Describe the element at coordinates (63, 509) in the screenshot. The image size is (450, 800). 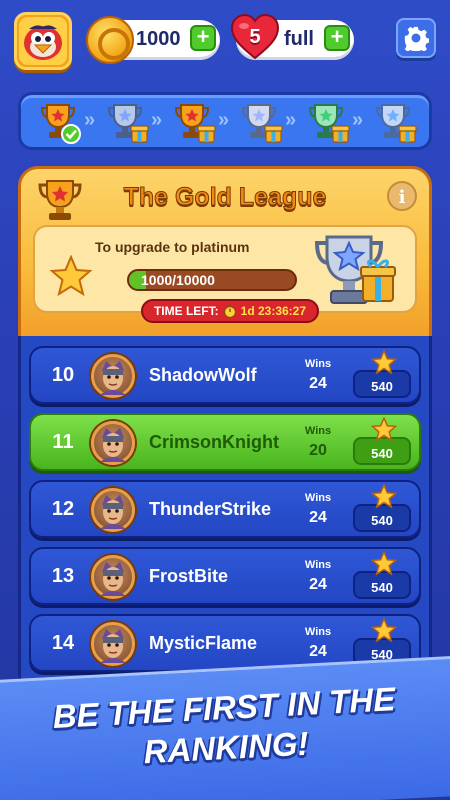
I see `player-rank: 12` at that location.